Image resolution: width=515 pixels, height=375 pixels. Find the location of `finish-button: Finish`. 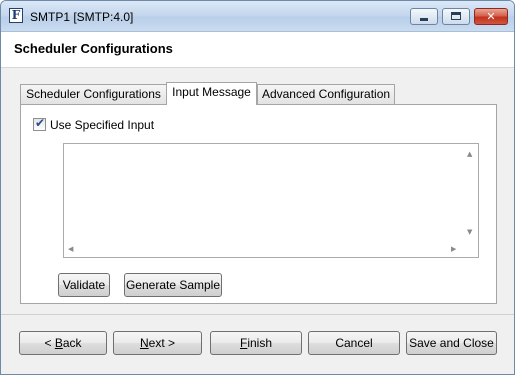

finish-button: Finish is located at coordinates (256, 343).